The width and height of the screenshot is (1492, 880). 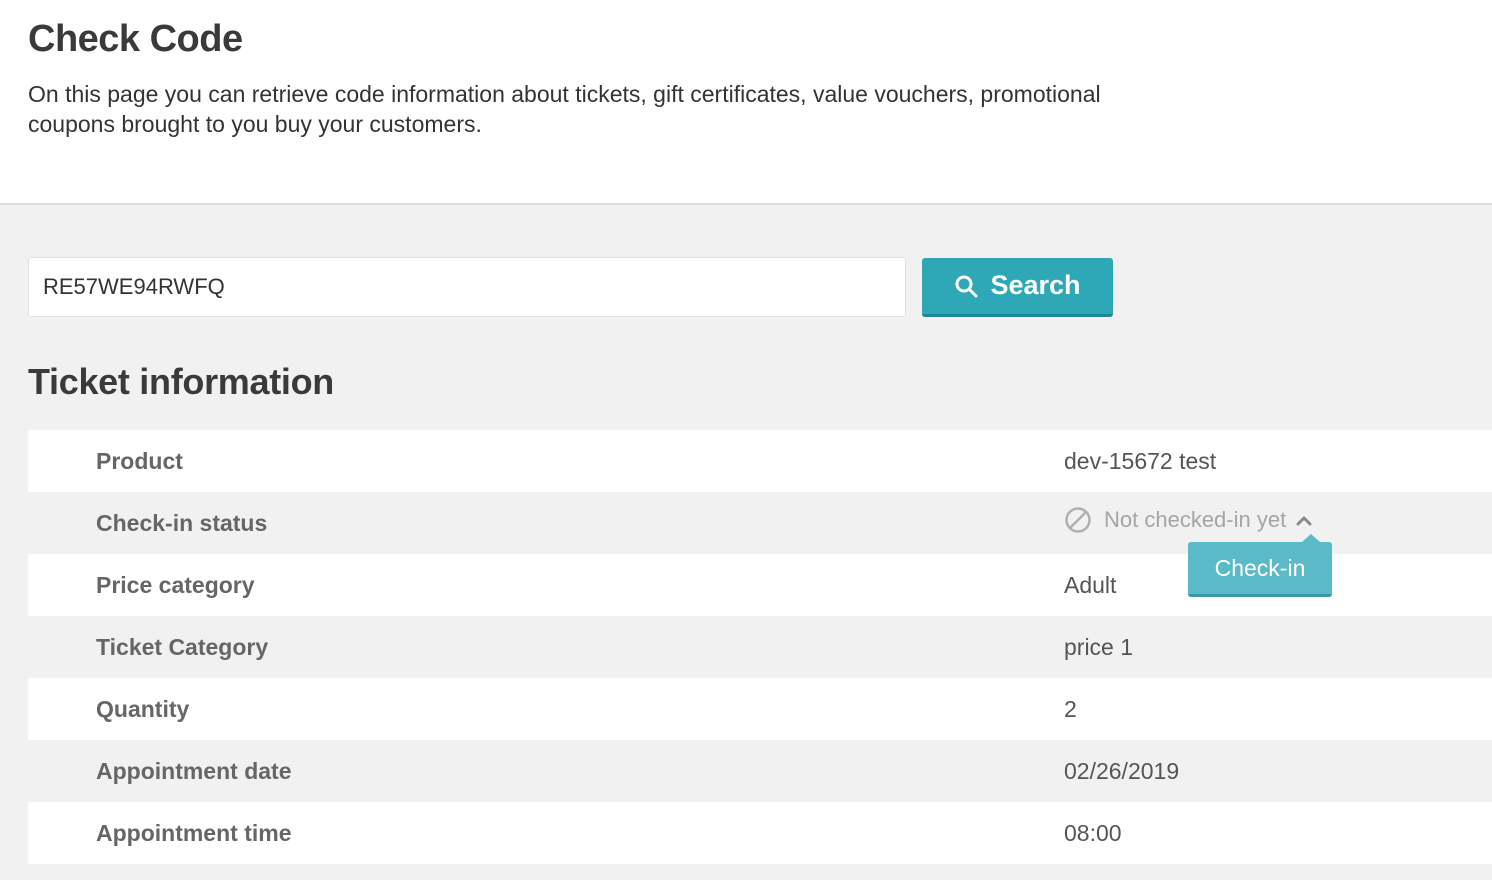 I want to click on search-icon, so click(x=966, y=286).